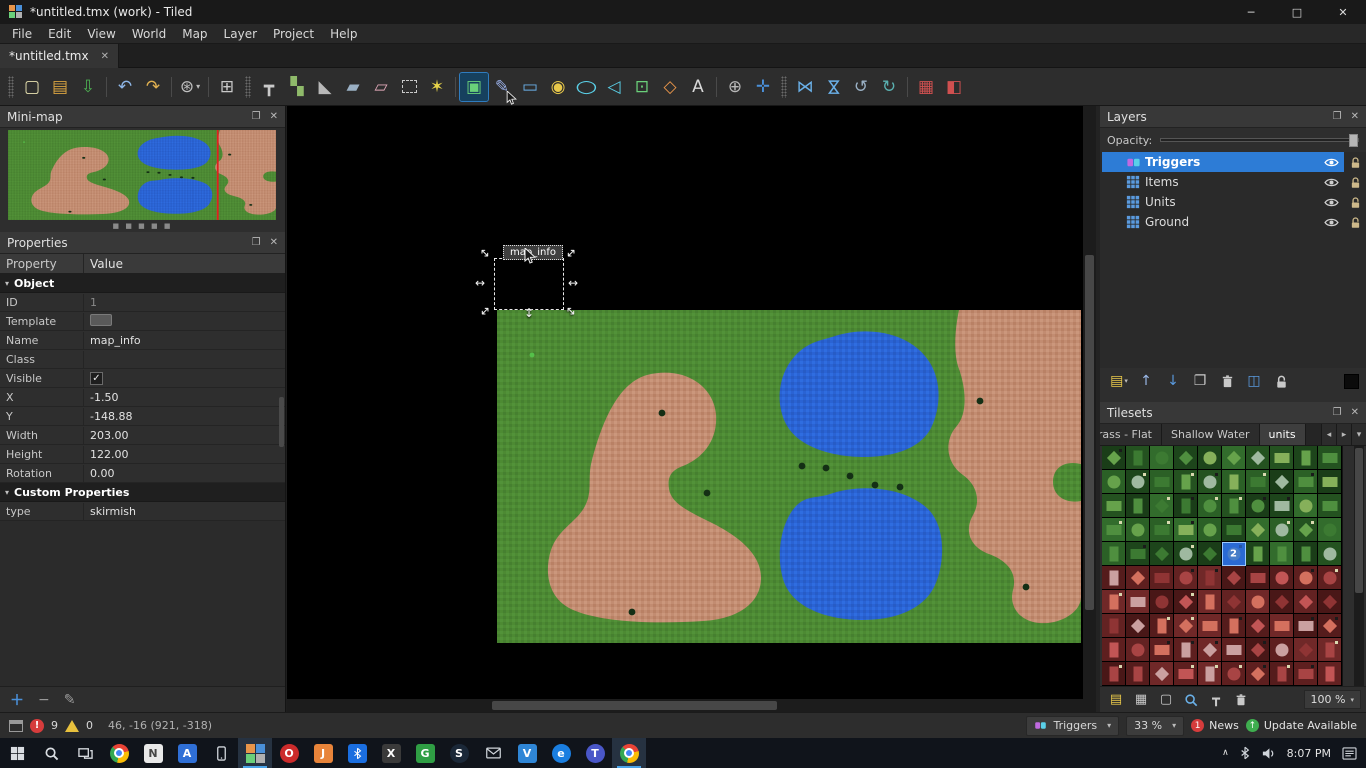 The image size is (1366, 768). I want to click on document-tab: *untitled.tmx ✕, so click(59, 56).